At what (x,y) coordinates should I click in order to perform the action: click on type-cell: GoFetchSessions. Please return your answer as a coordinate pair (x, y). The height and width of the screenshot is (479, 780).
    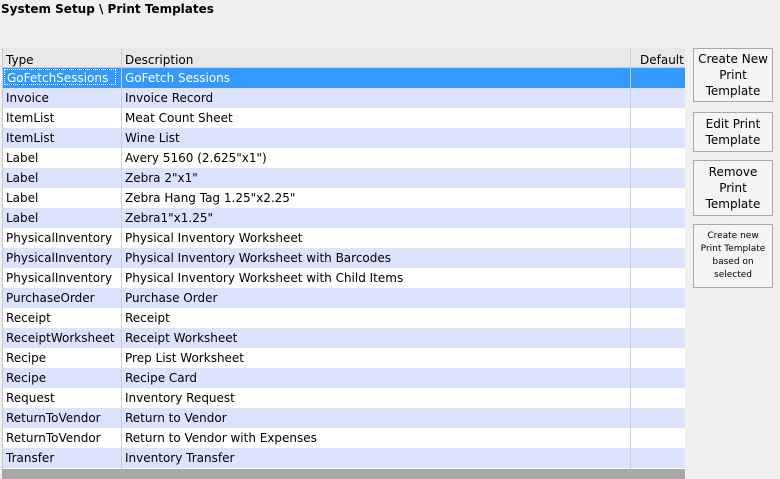
    Looking at the image, I should click on (60, 77).